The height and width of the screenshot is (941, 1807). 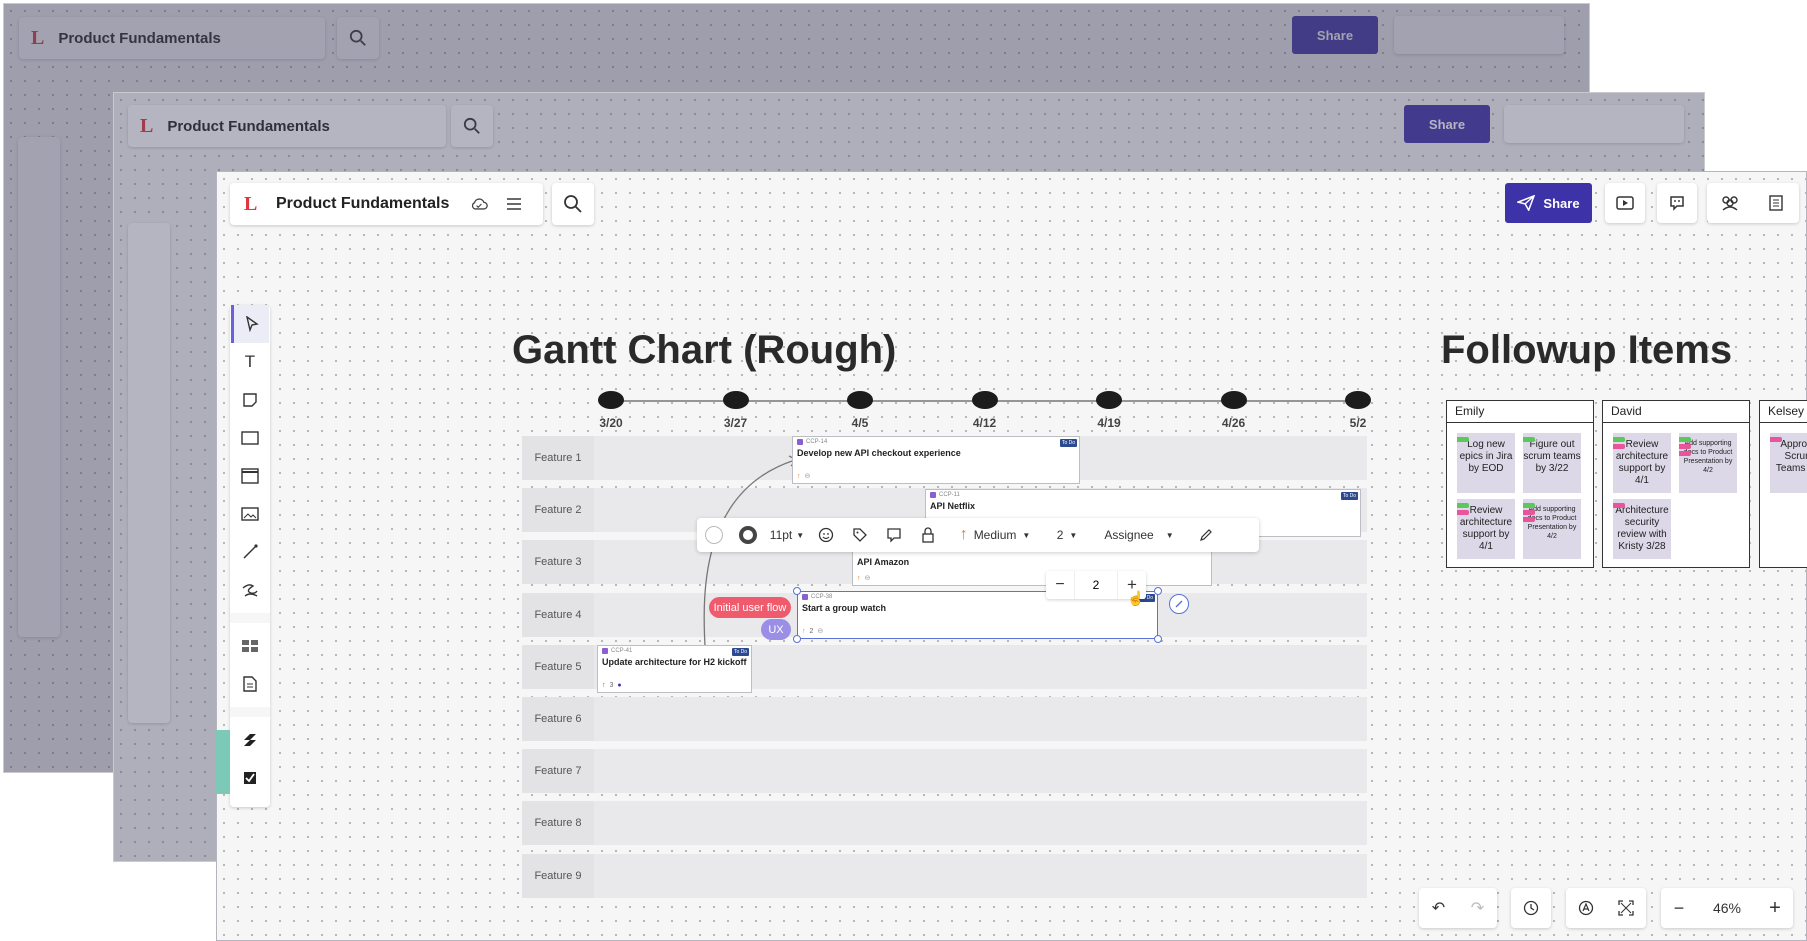 What do you see at coordinates (558, 562) in the screenshot?
I see `gantt-row-label: Feature 3` at bounding box center [558, 562].